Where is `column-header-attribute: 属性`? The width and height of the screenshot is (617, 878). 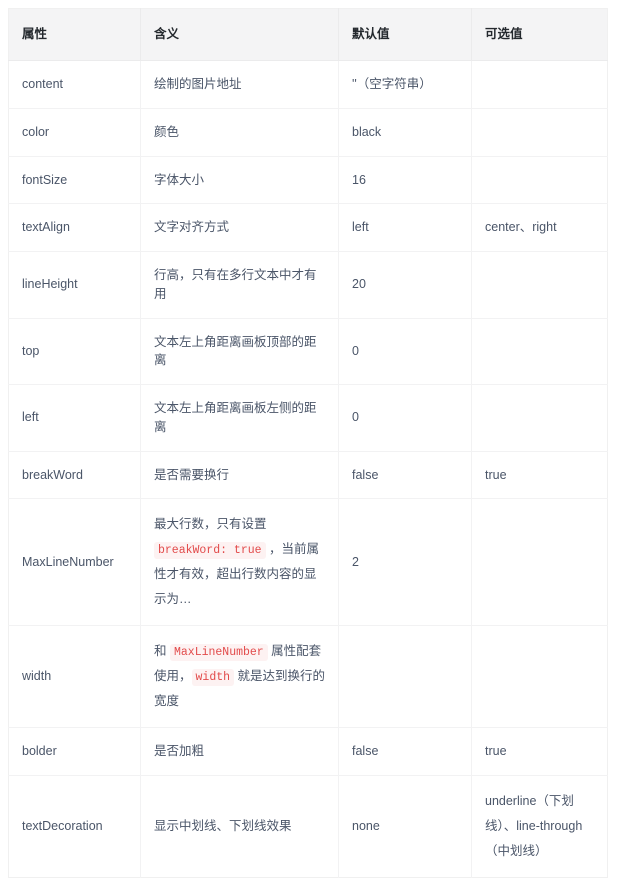
column-header-attribute: 属性 is located at coordinates (74, 34).